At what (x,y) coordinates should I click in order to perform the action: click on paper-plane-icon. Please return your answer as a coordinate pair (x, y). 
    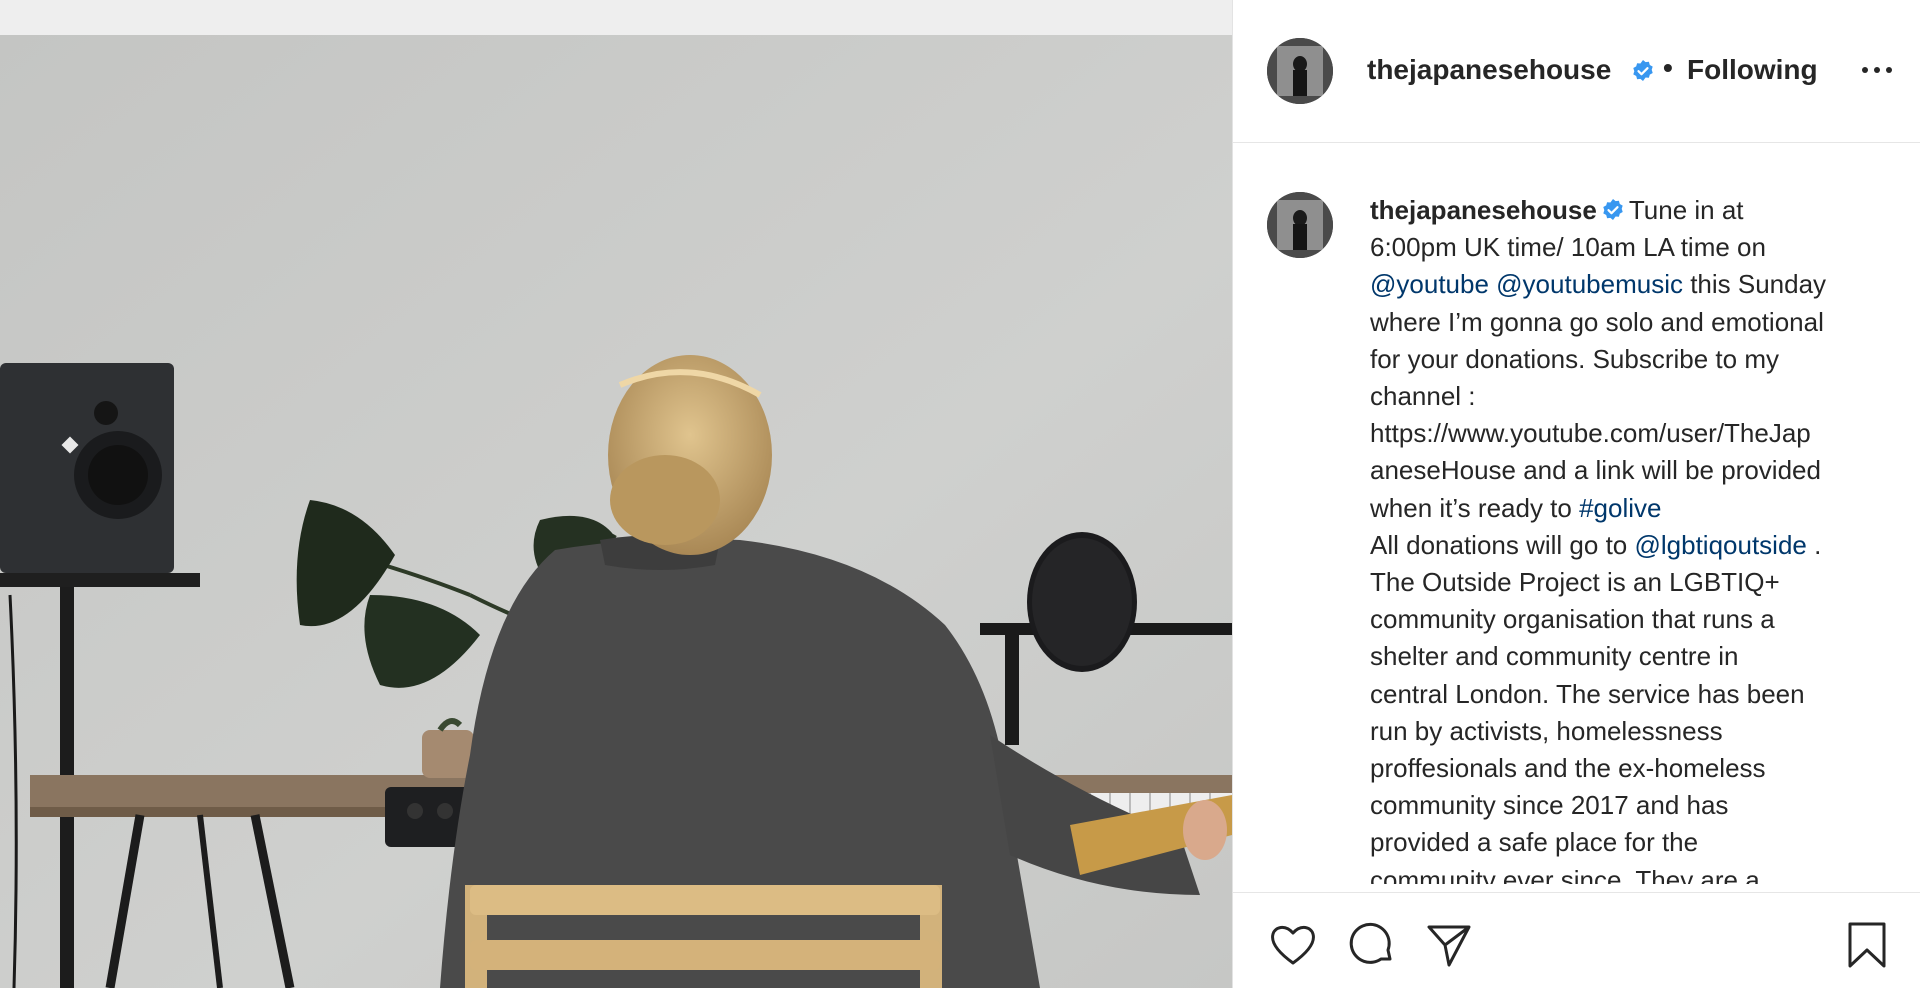
    Looking at the image, I should click on (1449, 945).